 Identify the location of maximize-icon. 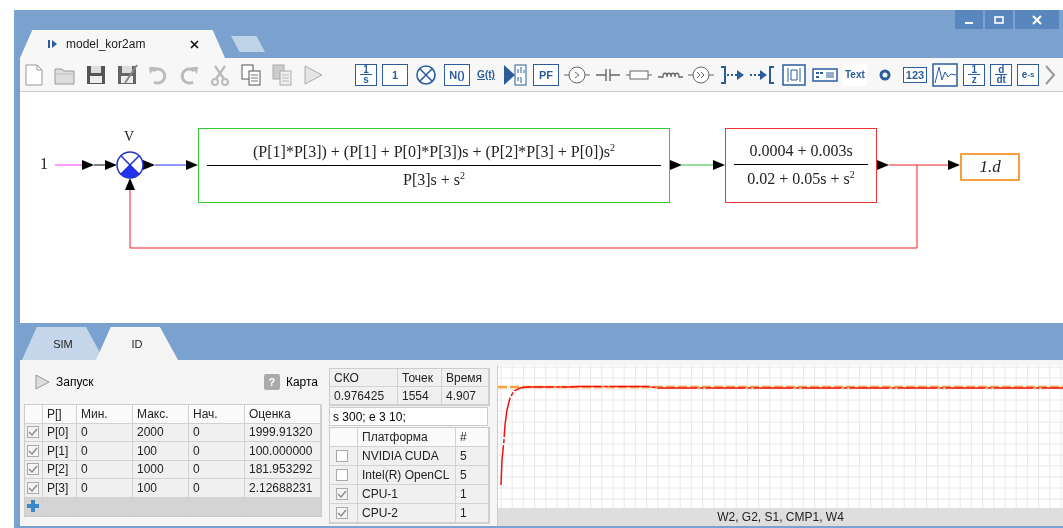
(999, 19).